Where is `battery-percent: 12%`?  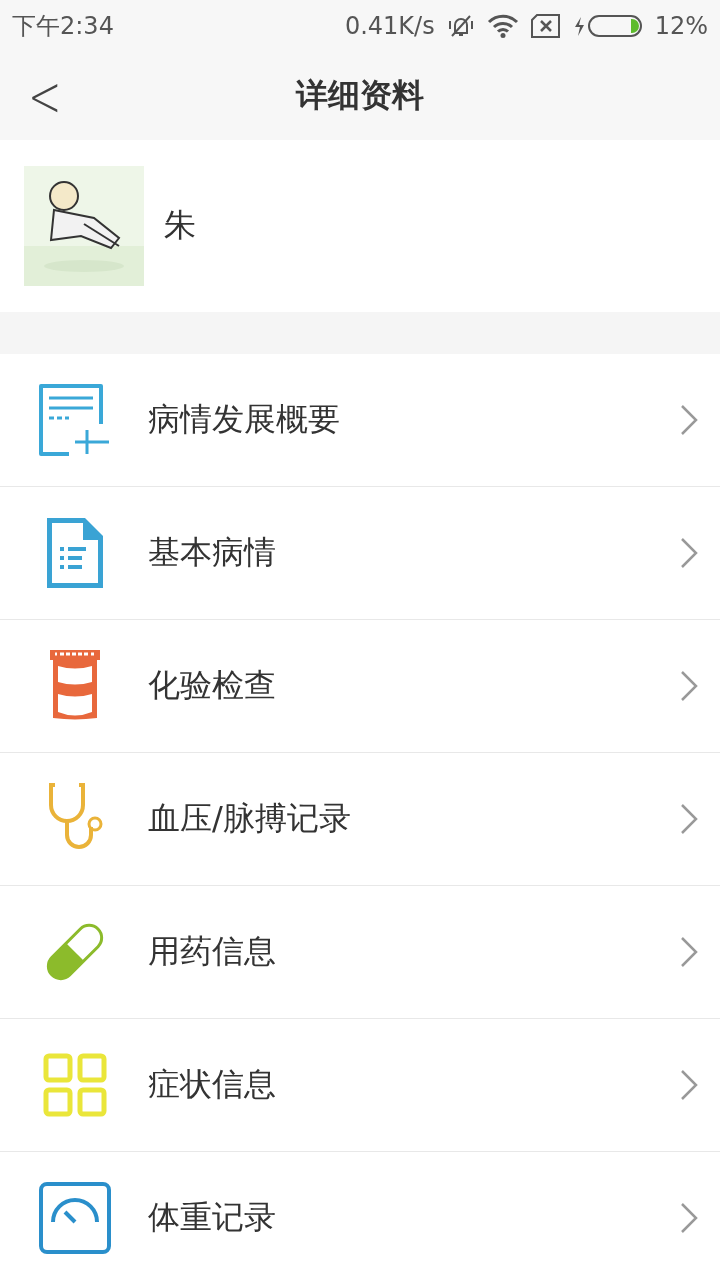
battery-percent: 12% is located at coordinates (681, 26).